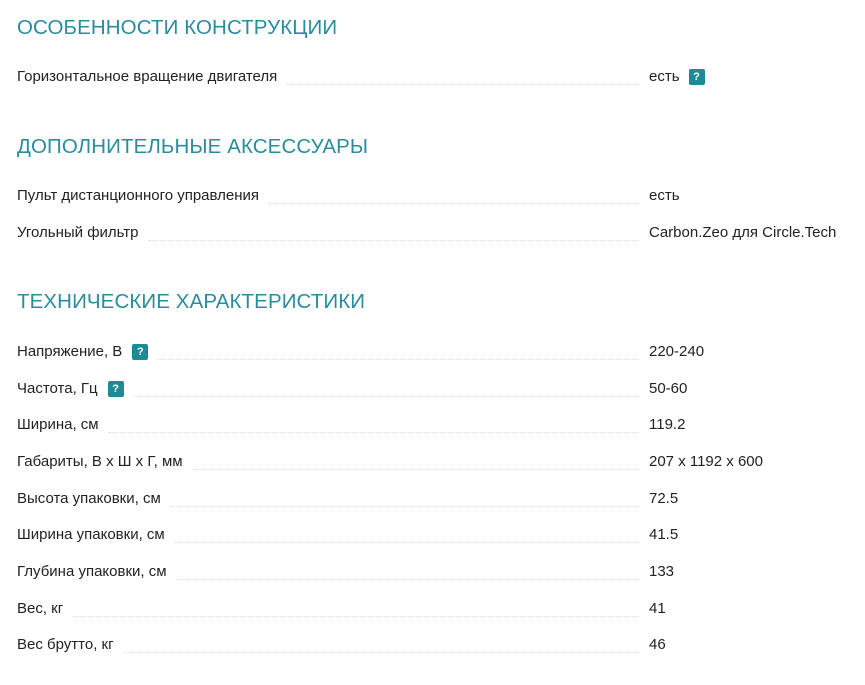 The image size is (865, 685). I want to click on spec-row-frequency: Частота, Гц ? 50-60, so click(437, 389).